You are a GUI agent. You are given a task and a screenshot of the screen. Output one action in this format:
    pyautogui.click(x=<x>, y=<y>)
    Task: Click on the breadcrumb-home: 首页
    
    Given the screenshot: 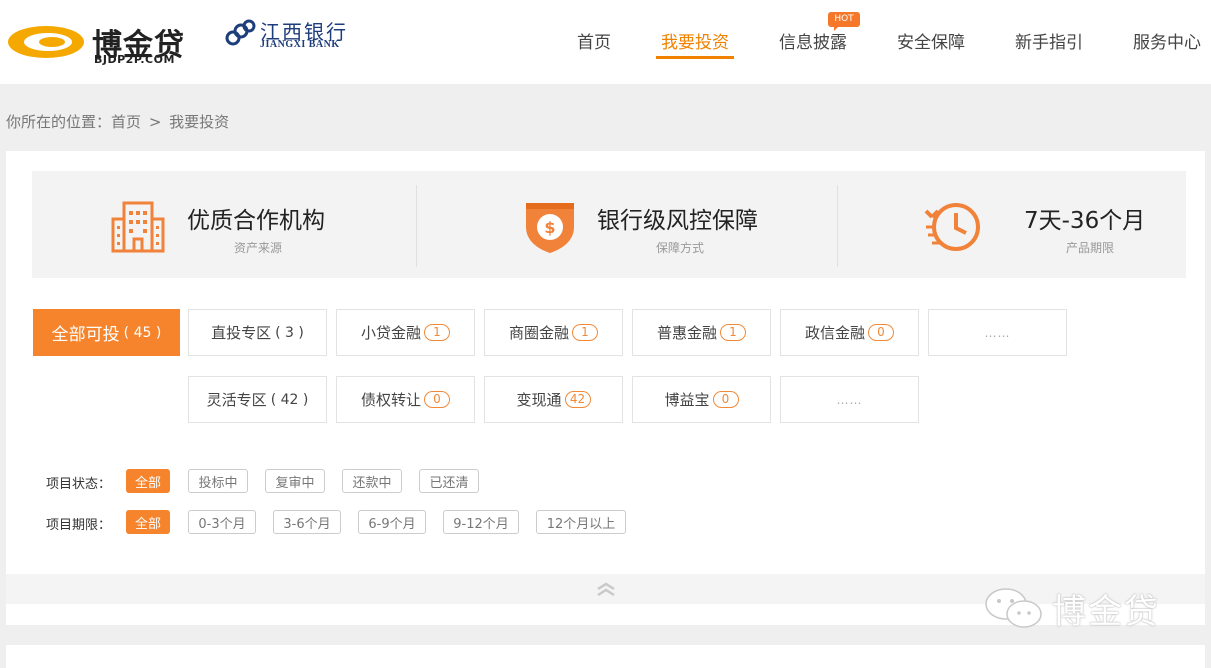 What is the action you would take?
    pyautogui.click(x=126, y=122)
    